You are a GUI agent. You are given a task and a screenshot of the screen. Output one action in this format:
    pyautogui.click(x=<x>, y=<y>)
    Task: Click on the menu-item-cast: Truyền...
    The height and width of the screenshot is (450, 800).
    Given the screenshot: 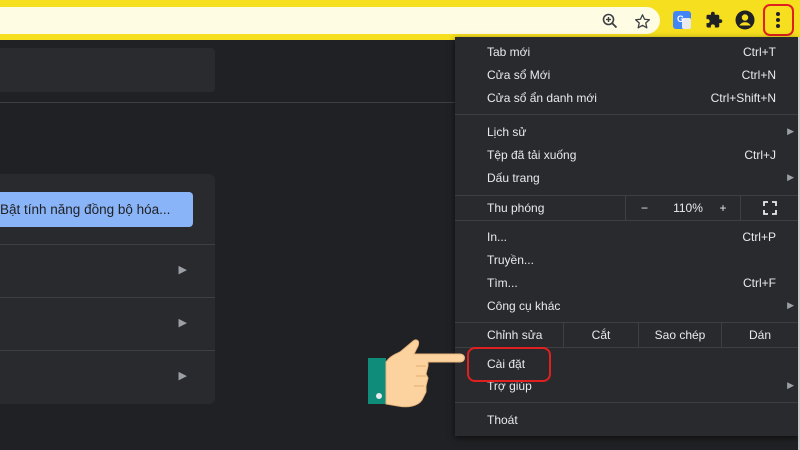 What is the action you would take?
    pyautogui.click(x=626, y=260)
    